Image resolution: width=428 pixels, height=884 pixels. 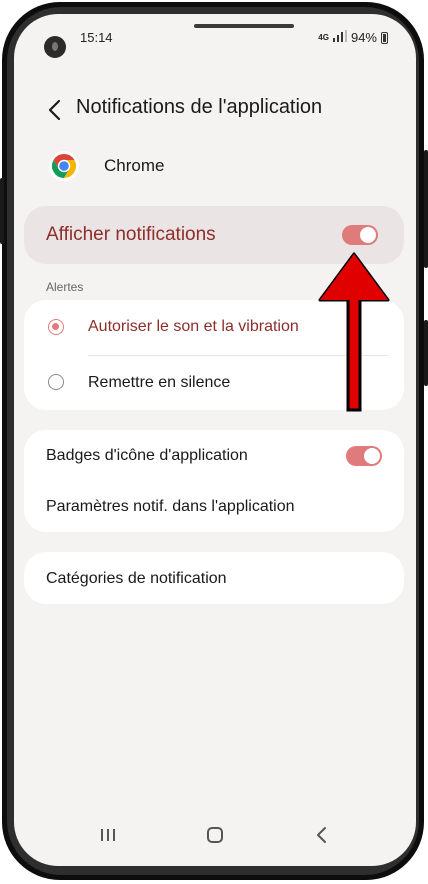 What do you see at coordinates (65, 287) in the screenshot?
I see `alerts-section-label: Alertes` at bounding box center [65, 287].